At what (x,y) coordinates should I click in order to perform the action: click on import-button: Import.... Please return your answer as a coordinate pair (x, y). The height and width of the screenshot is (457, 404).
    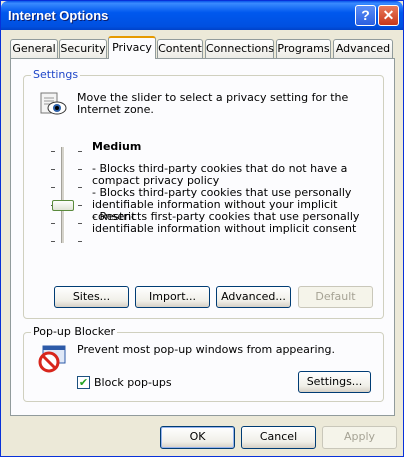
    Looking at the image, I should click on (172, 297).